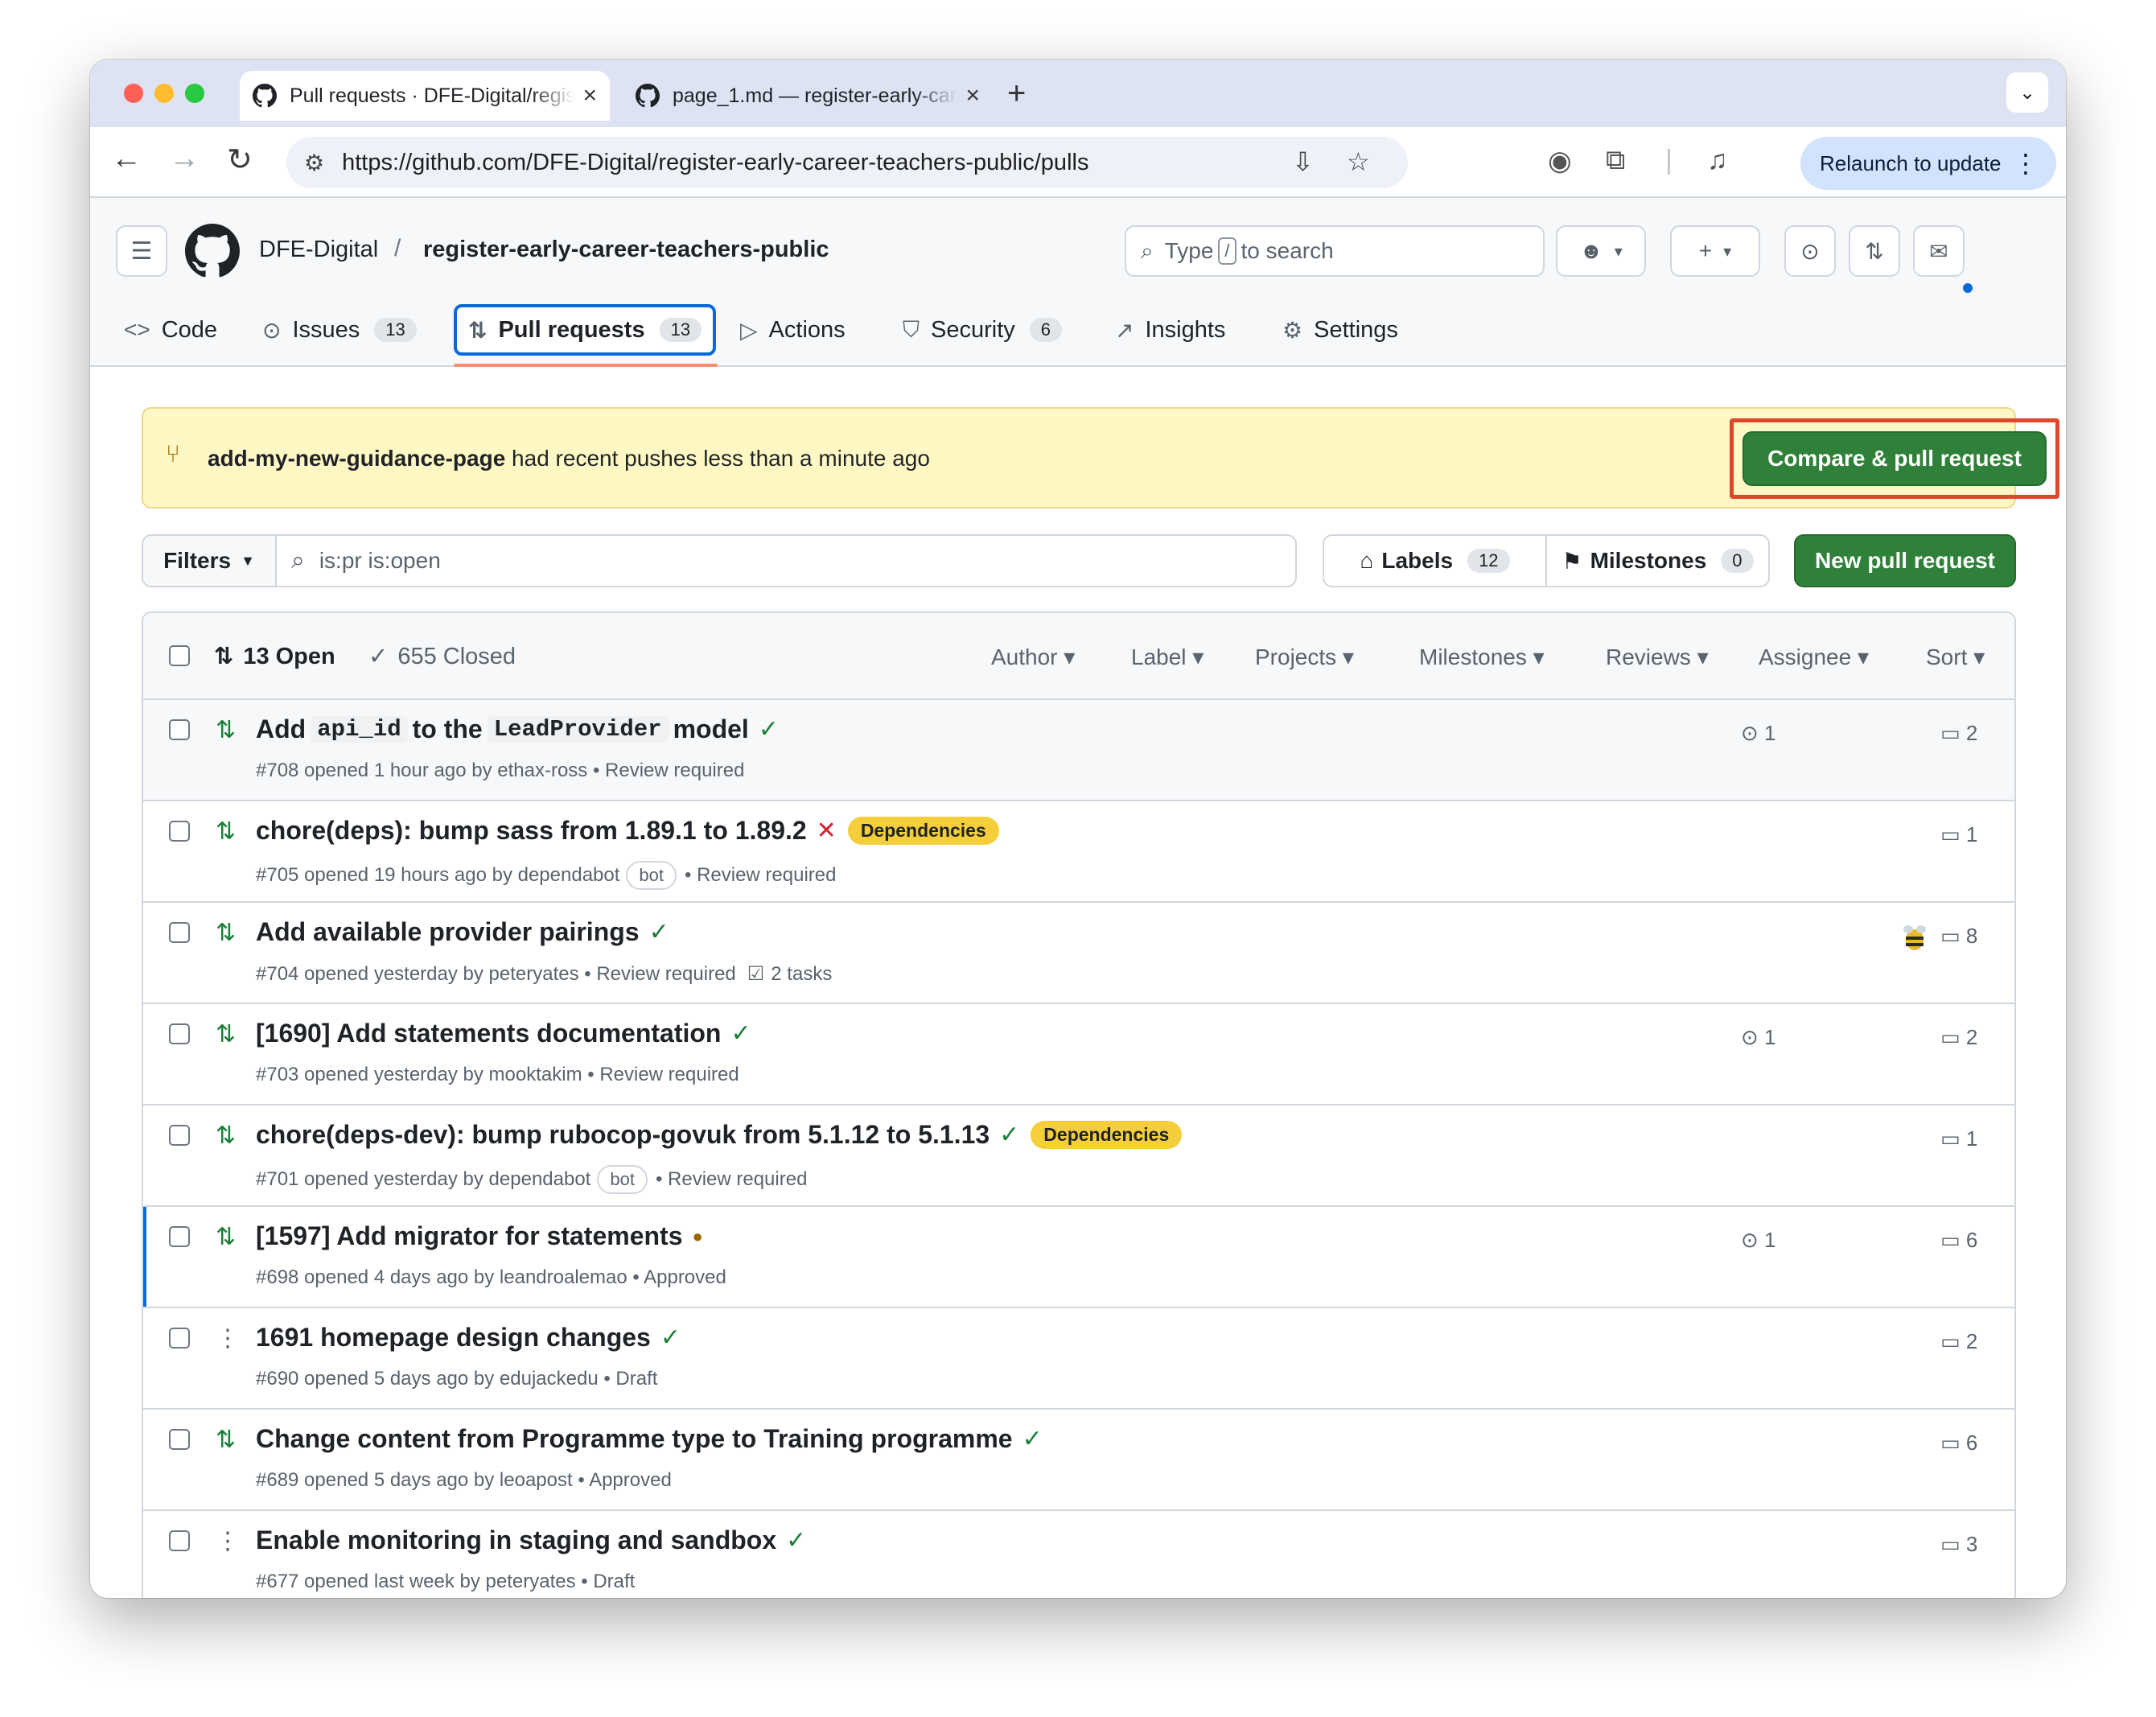  I want to click on labels-button: ⌂ Labels 12, so click(1434, 561).